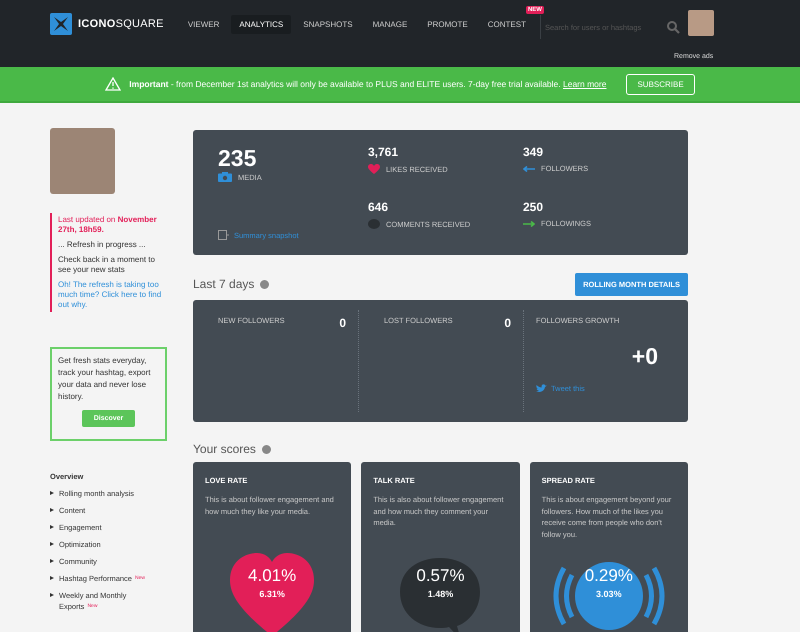 The image size is (800, 632). Describe the element at coordinates (223, 235) in the screenshot. I see `document-icon` at that location.